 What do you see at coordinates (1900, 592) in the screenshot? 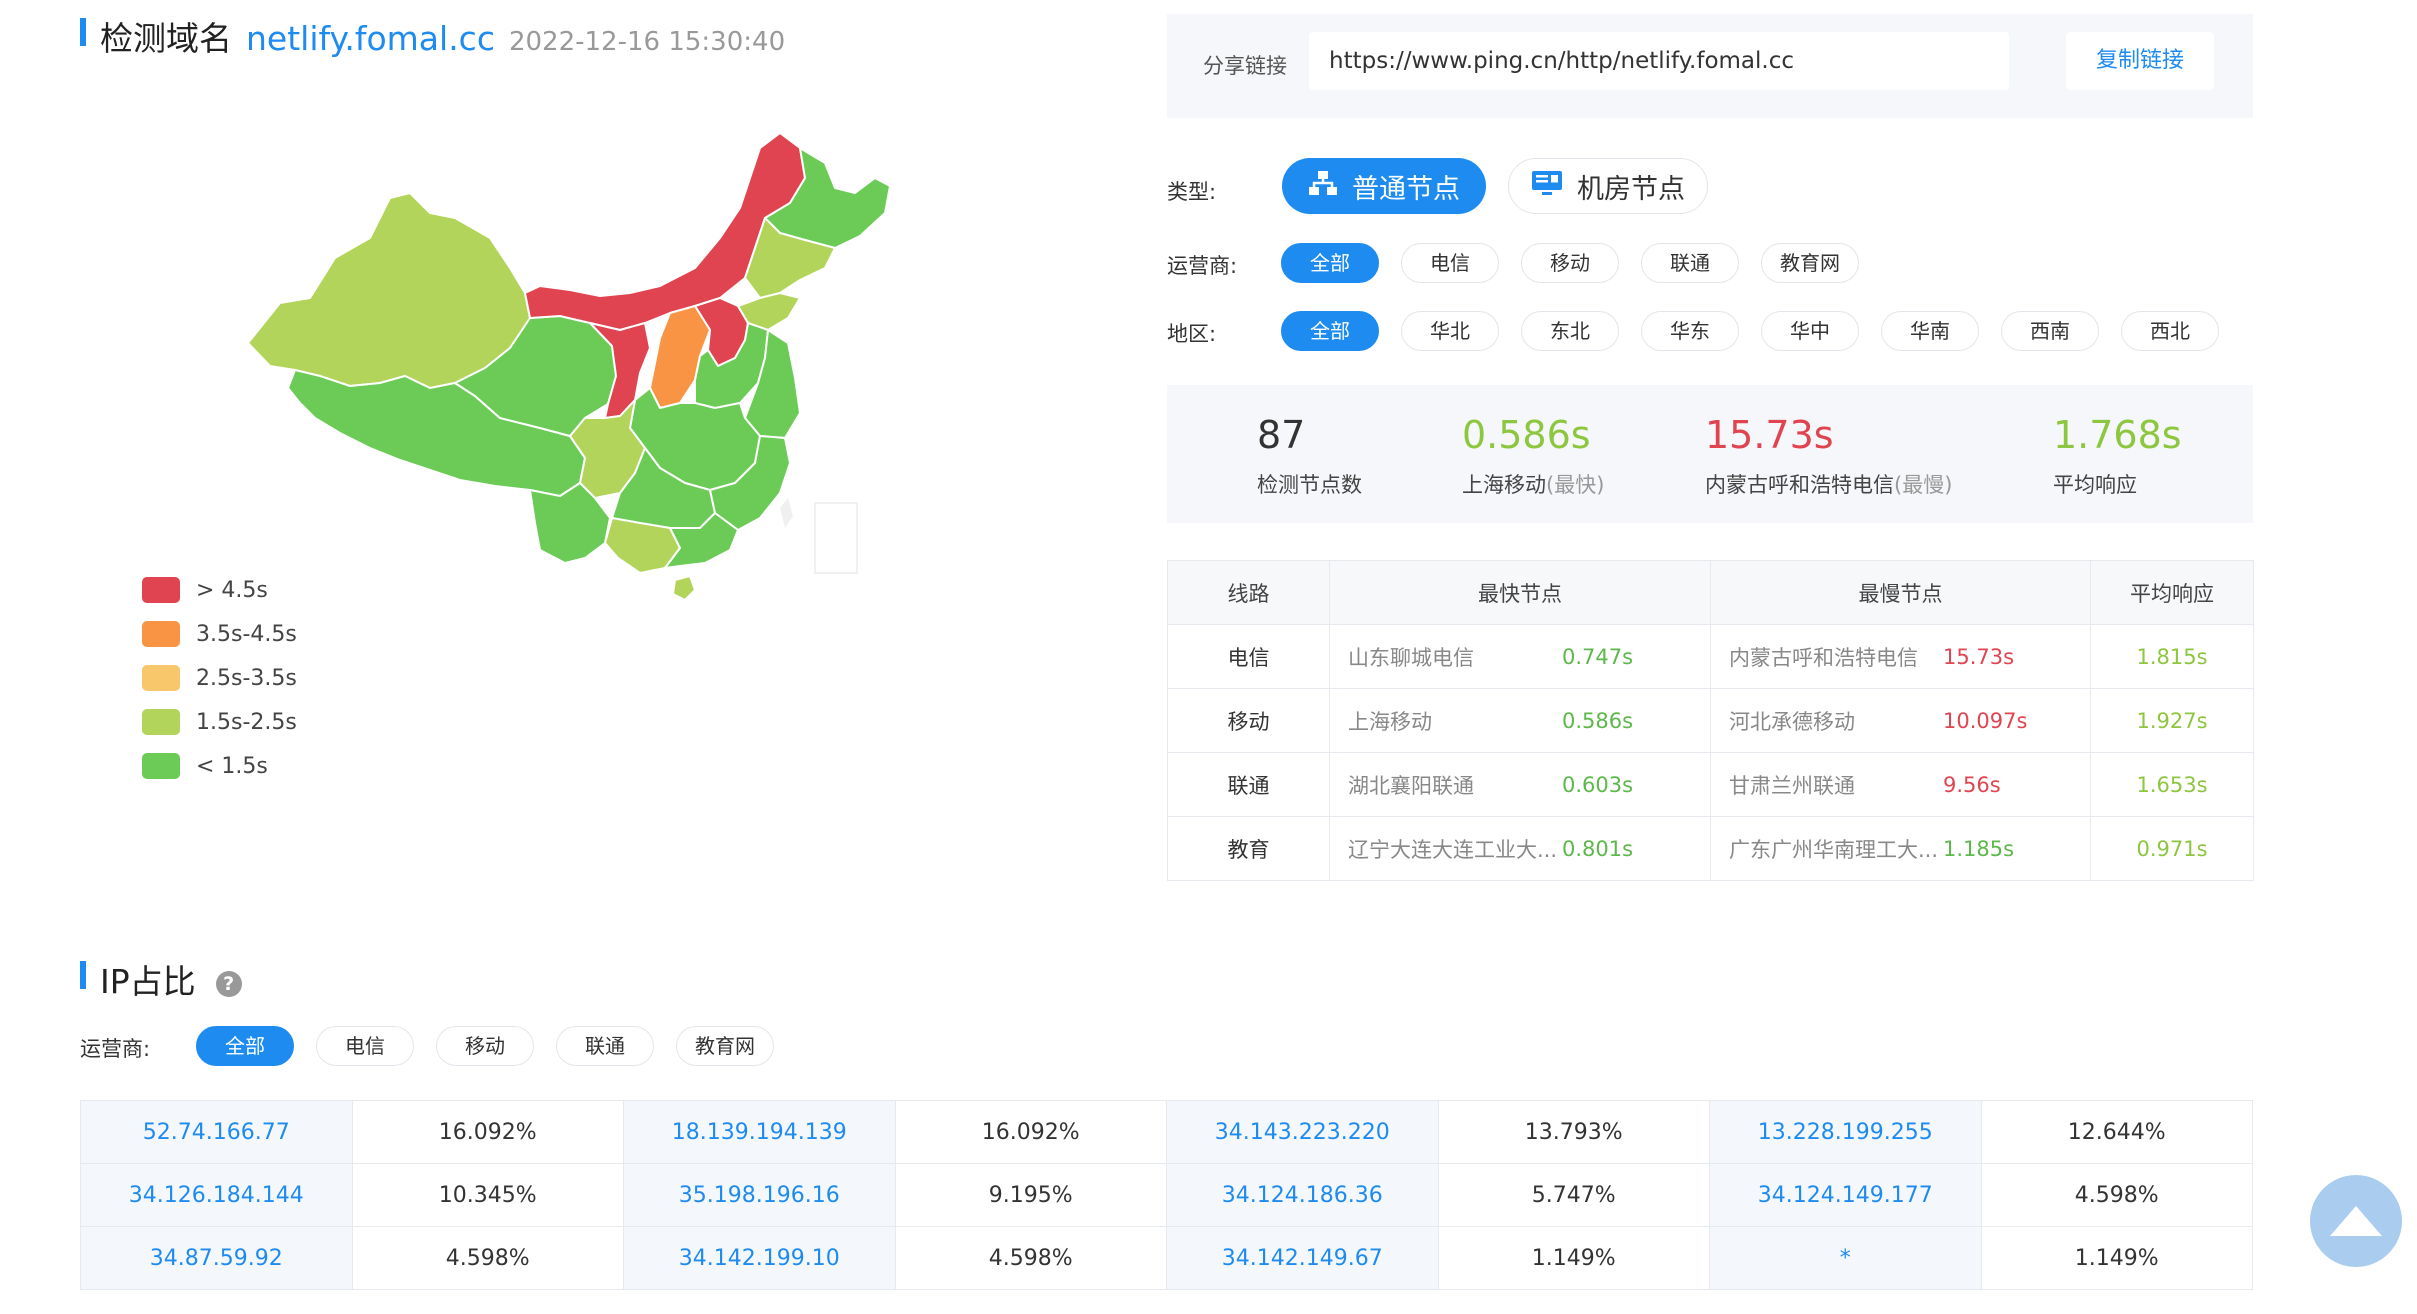
I see `col-header-slowest: 最慢节点` at bounding box center [1900, 592].